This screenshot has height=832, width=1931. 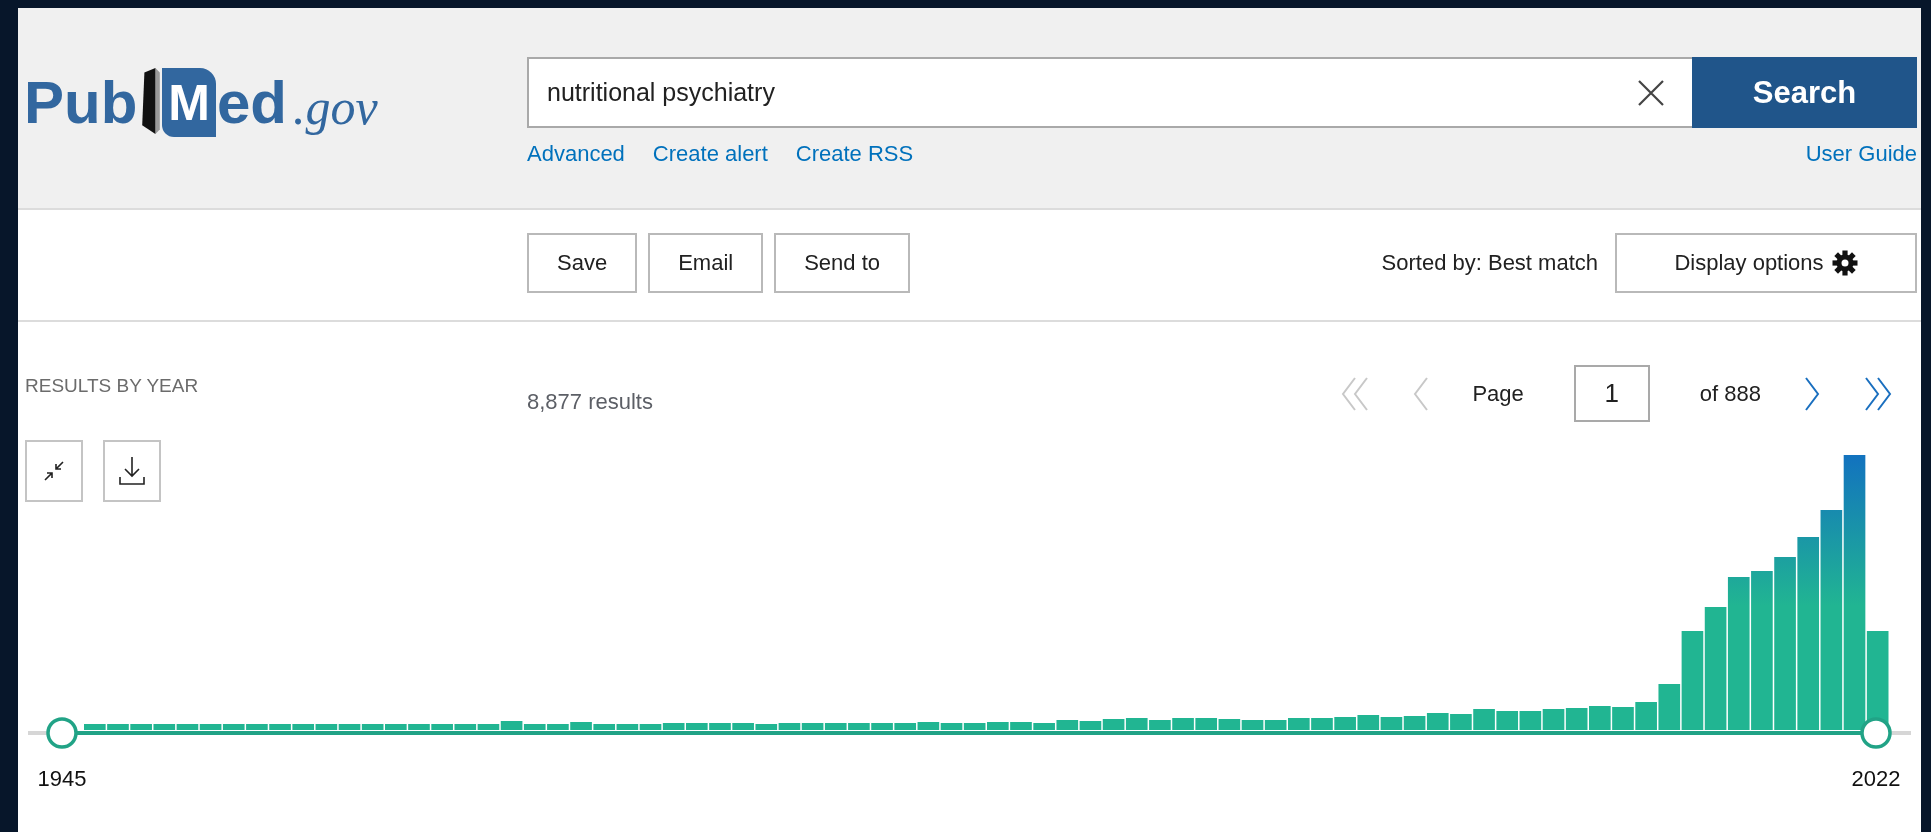 I want to click on results-count: 8,877 results, so click(x=590, y=401).